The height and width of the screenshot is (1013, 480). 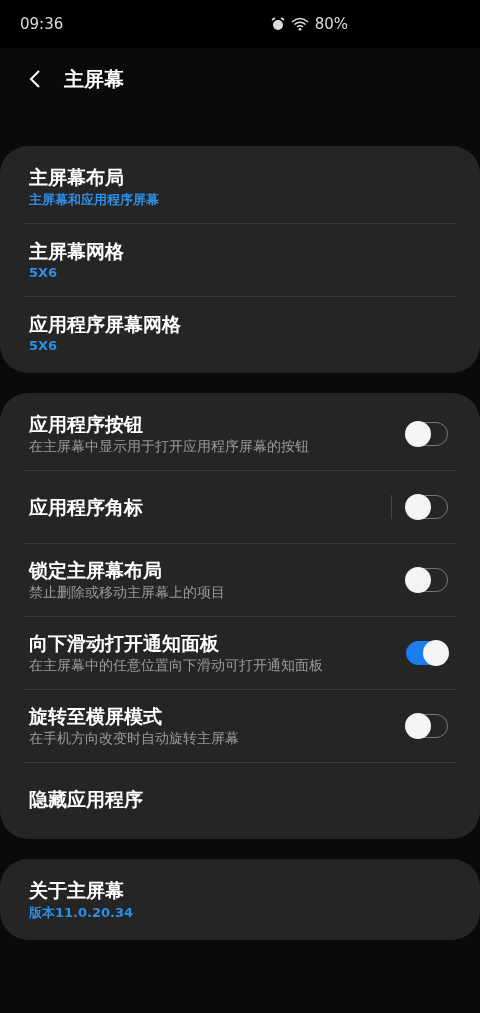 What do you see at coordinates (86, 423) in the screenshot?
I see `setting-title: 应用程序按钮` at bounding box center [86, 423].